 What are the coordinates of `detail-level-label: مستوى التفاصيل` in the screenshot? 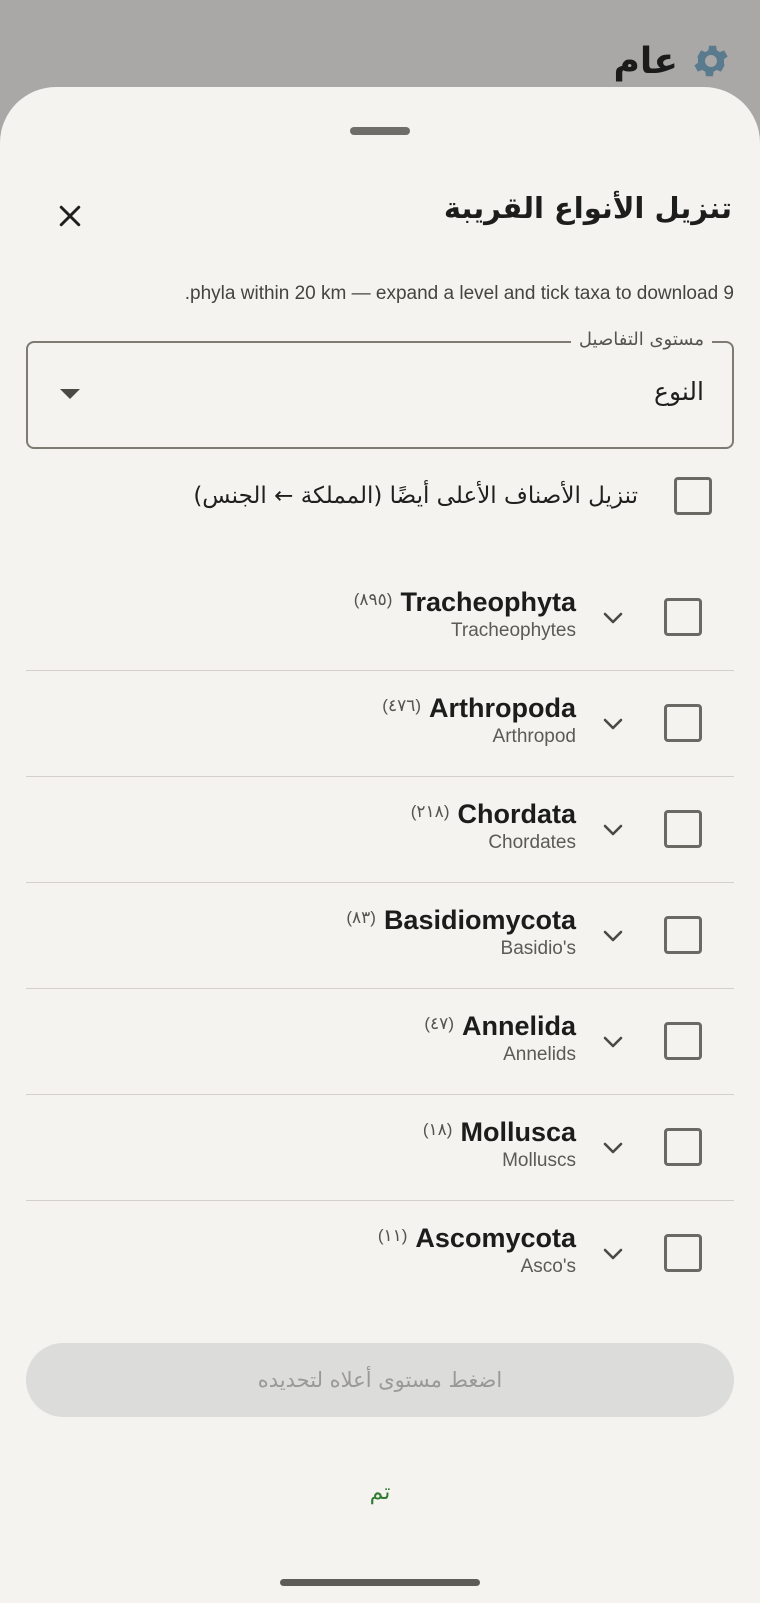 It's located at (641, 339).